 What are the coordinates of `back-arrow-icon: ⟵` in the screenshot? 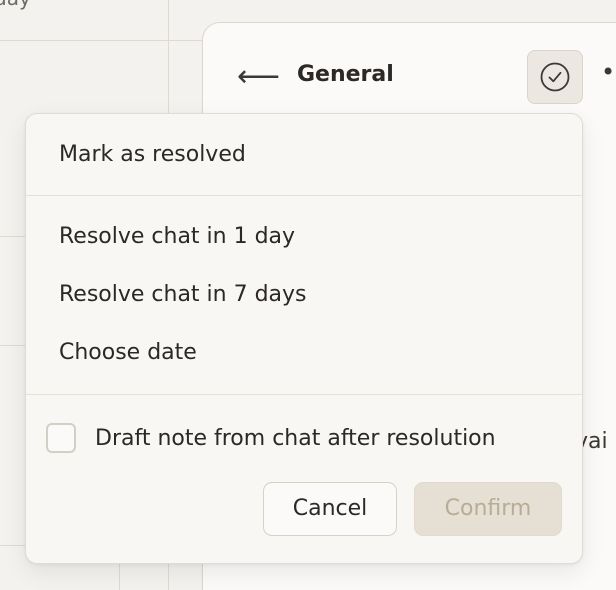 It's located at (258, 77).